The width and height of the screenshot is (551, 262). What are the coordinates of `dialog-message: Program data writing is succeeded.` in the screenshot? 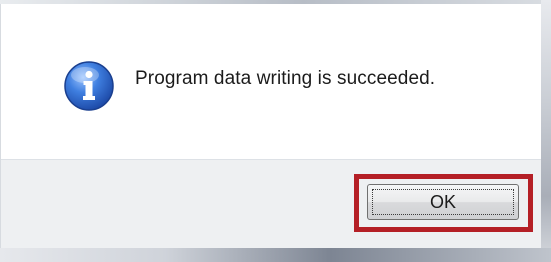 It's located at (285, 78).